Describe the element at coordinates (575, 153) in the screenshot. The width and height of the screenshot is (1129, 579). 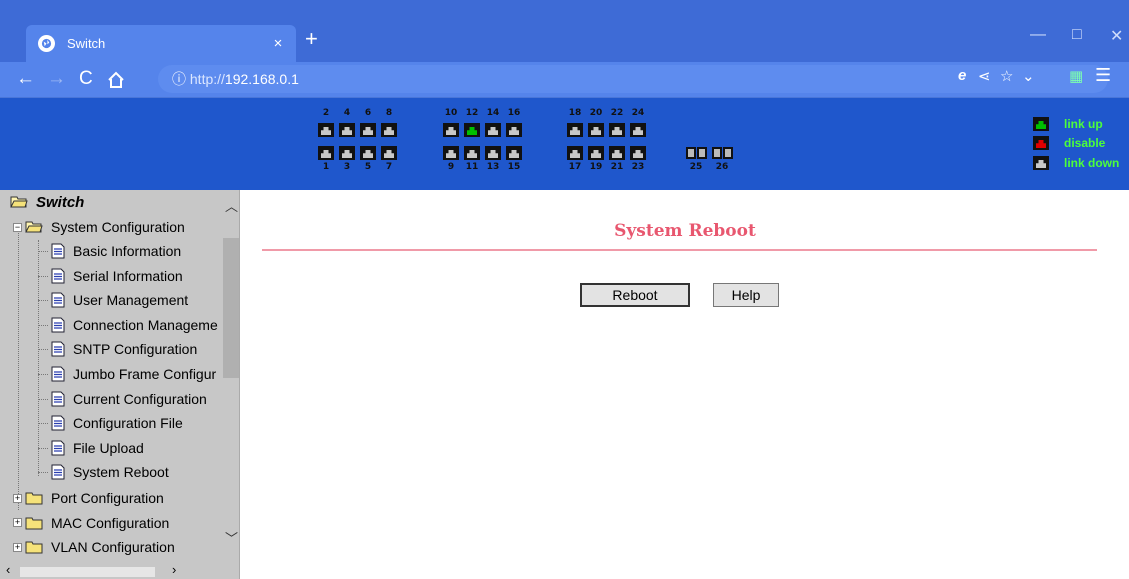
I see `port-17-icon` at that location.